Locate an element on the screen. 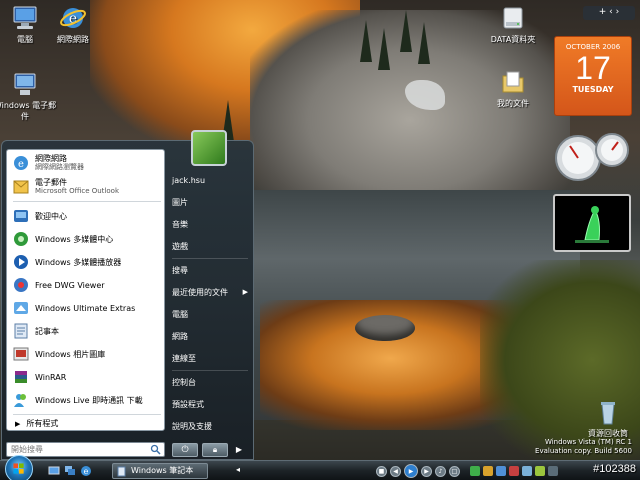 The image size is (640, 480). notification-area is located at coordinates (525, 471).